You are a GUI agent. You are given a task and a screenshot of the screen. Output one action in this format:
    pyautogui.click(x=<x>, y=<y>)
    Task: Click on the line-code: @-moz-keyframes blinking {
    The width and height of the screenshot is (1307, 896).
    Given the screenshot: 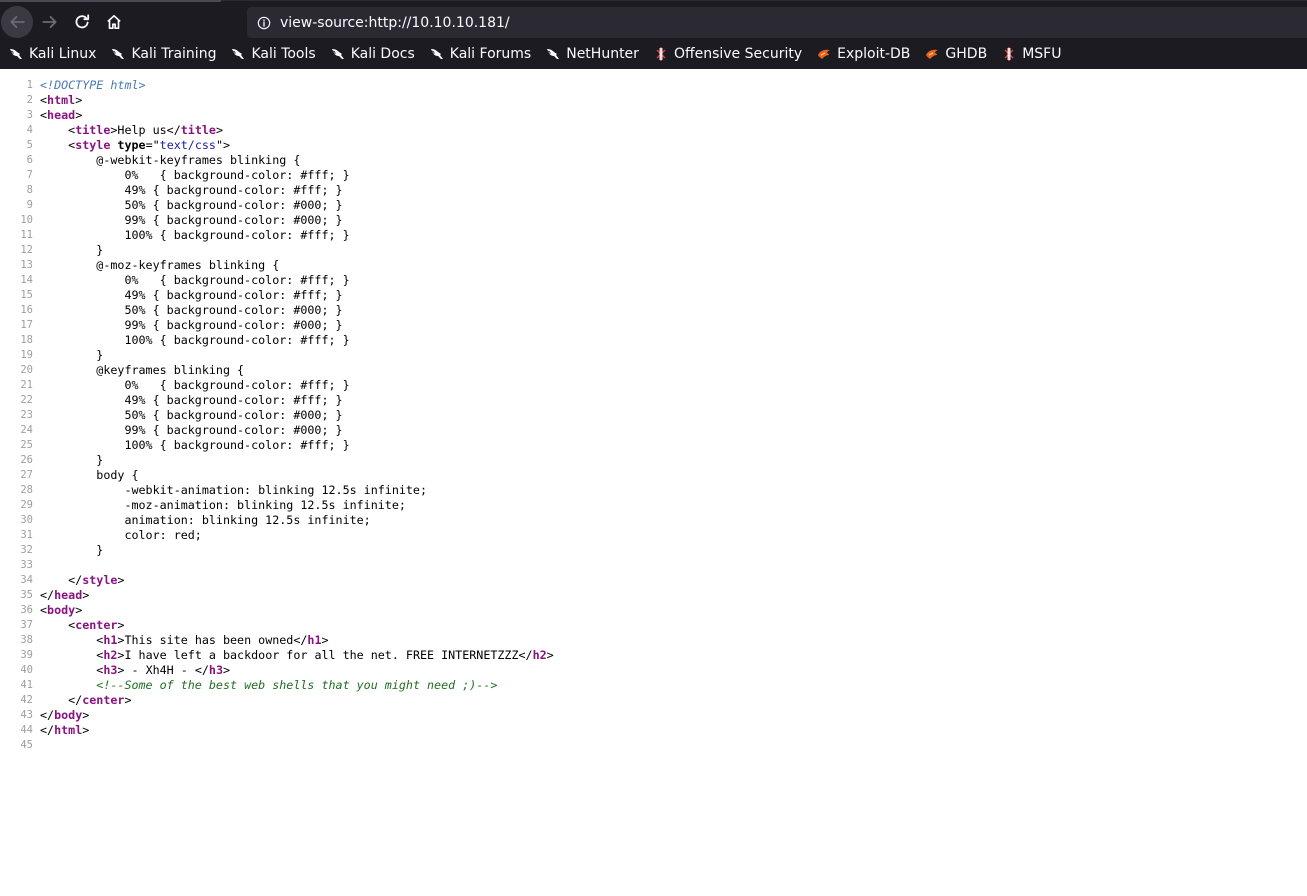 What is the action you would take?
    pyautogui.click(x=159, y=265)
    